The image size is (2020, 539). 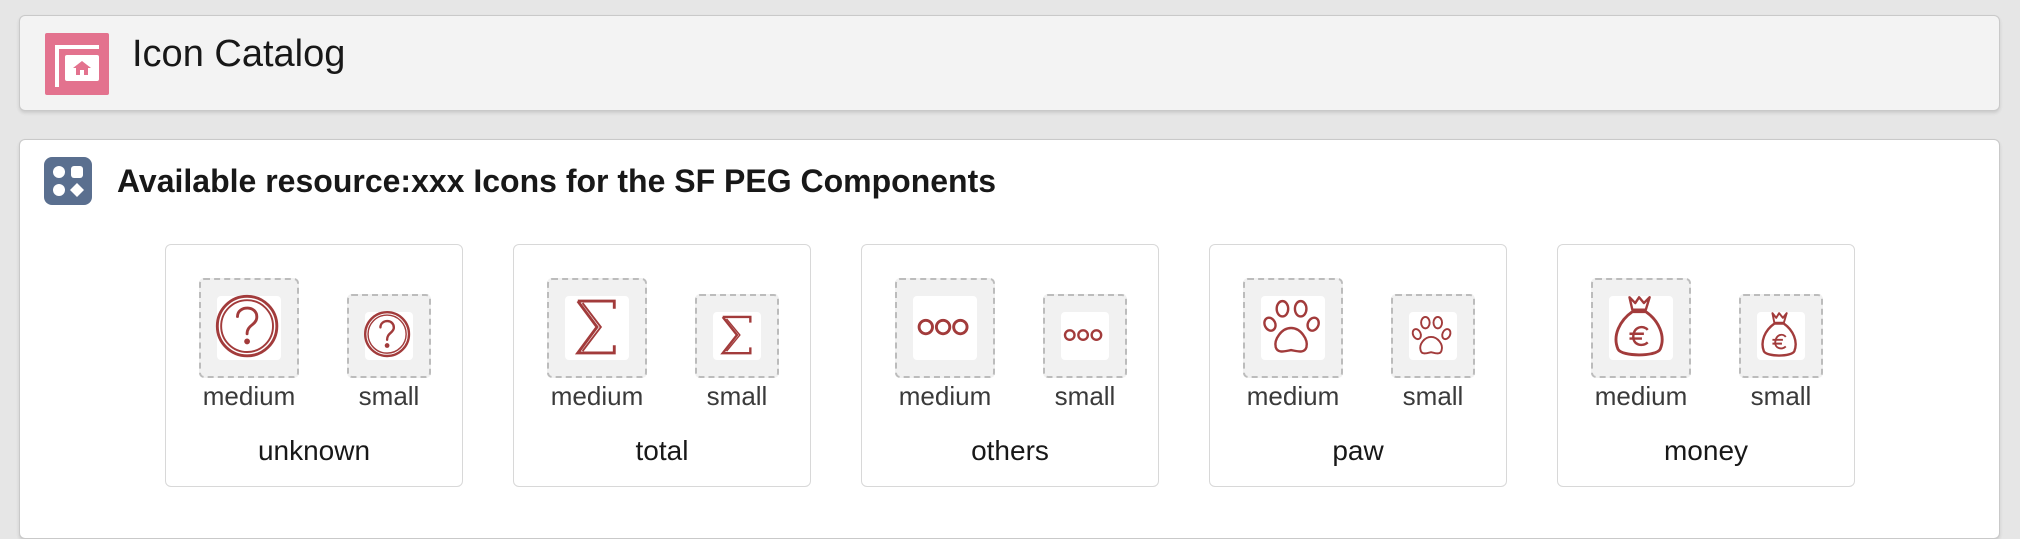 What do you see at coordinates (1358, 365) in the screenshot?
I see `icon-tile-paw: medium small paw` at bounding box center [1358, 365].